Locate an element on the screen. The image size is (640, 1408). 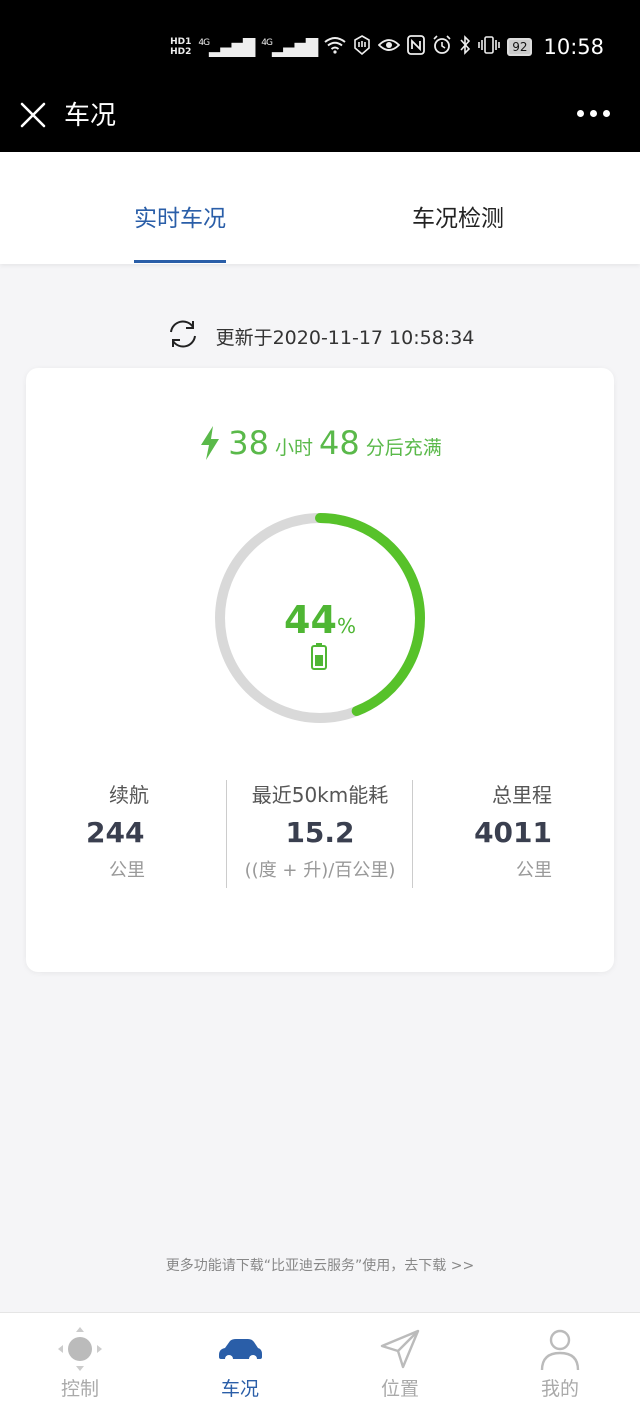
stat-range: 续航 244 公里 is located at coordinates (141, 833).